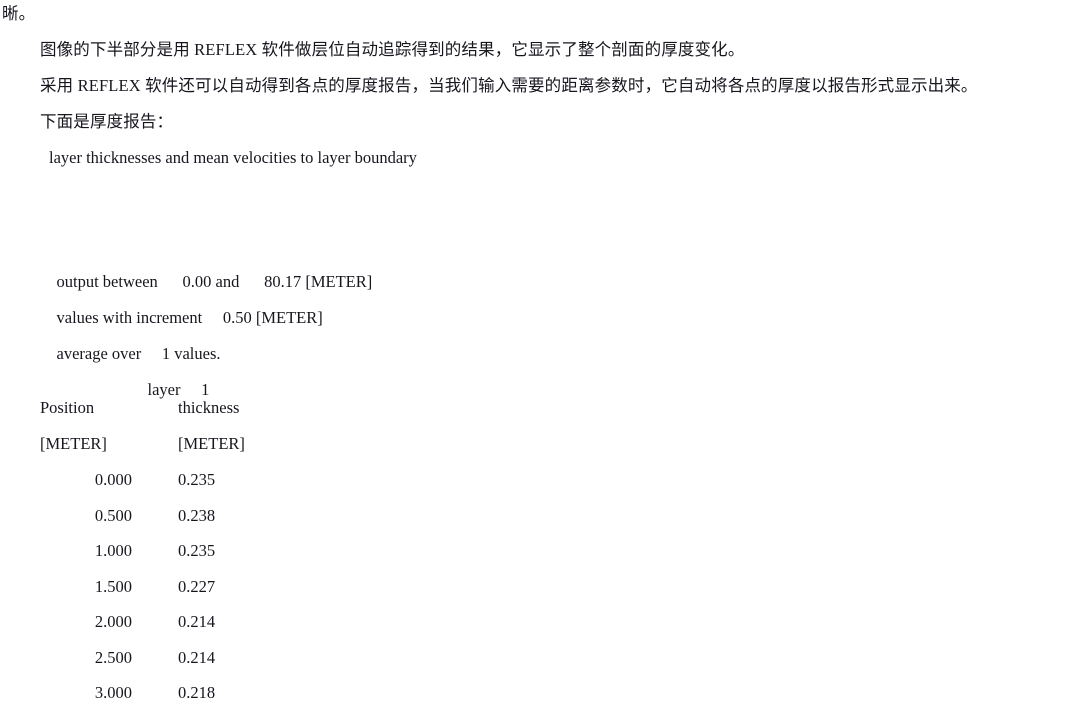 The width and height of the screenshot is (1090, 702). I want to click on table-row: 1.000 0.235, so click(169, 550).